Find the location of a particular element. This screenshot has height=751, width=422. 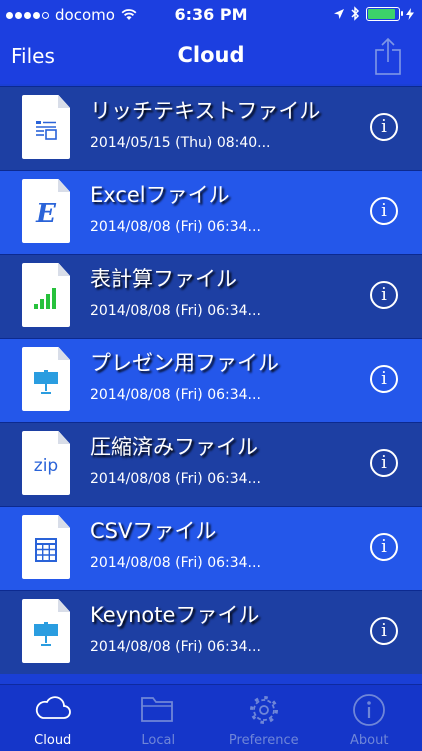

location-icon is located at coordinates (339, 14).